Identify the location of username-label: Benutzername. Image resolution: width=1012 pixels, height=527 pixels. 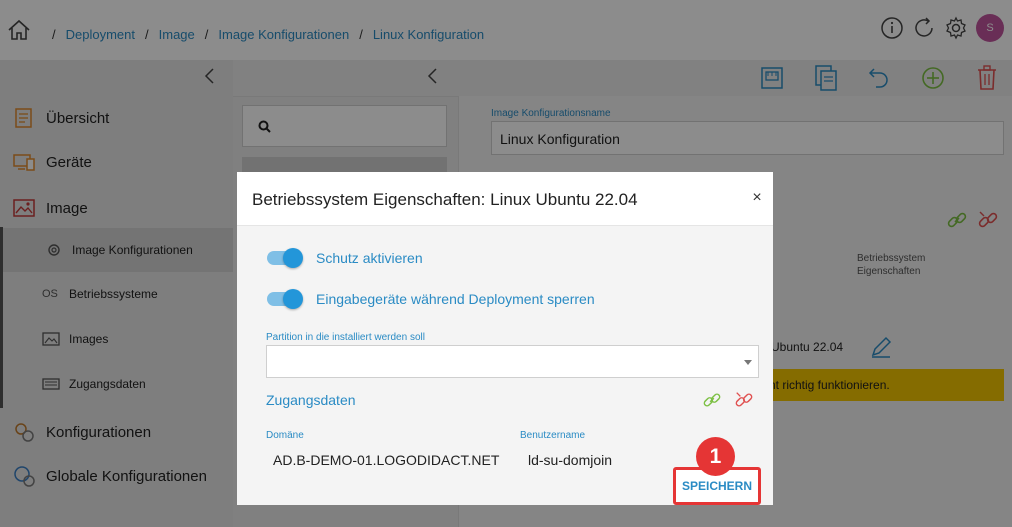
(553, 435).